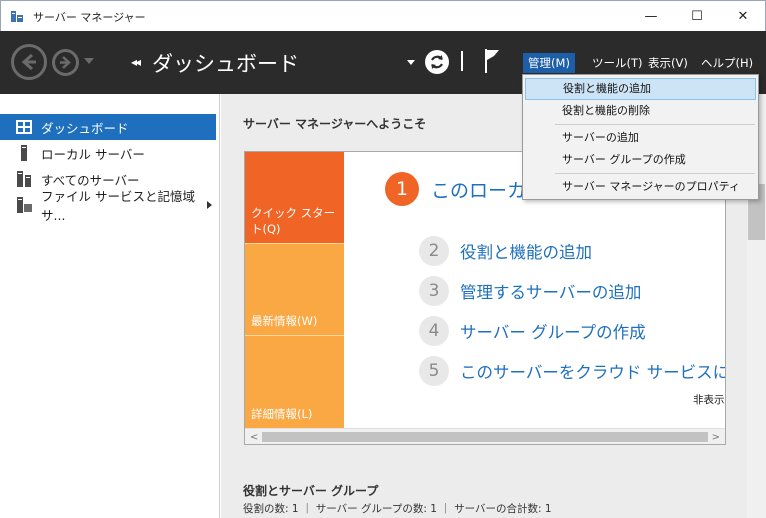  I want to click on tile-label: 最新情報(W), so click(284, 321).